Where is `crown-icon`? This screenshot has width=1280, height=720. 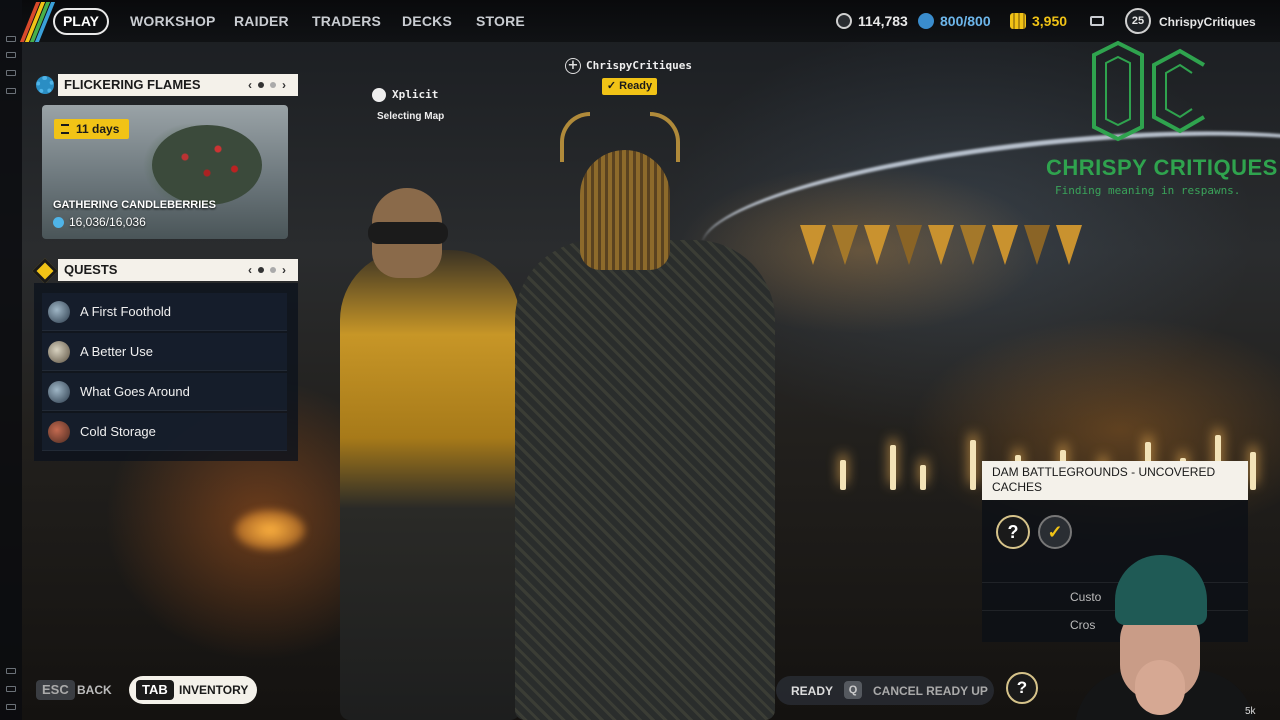 crown-icon is located at coordinates (379, 95).